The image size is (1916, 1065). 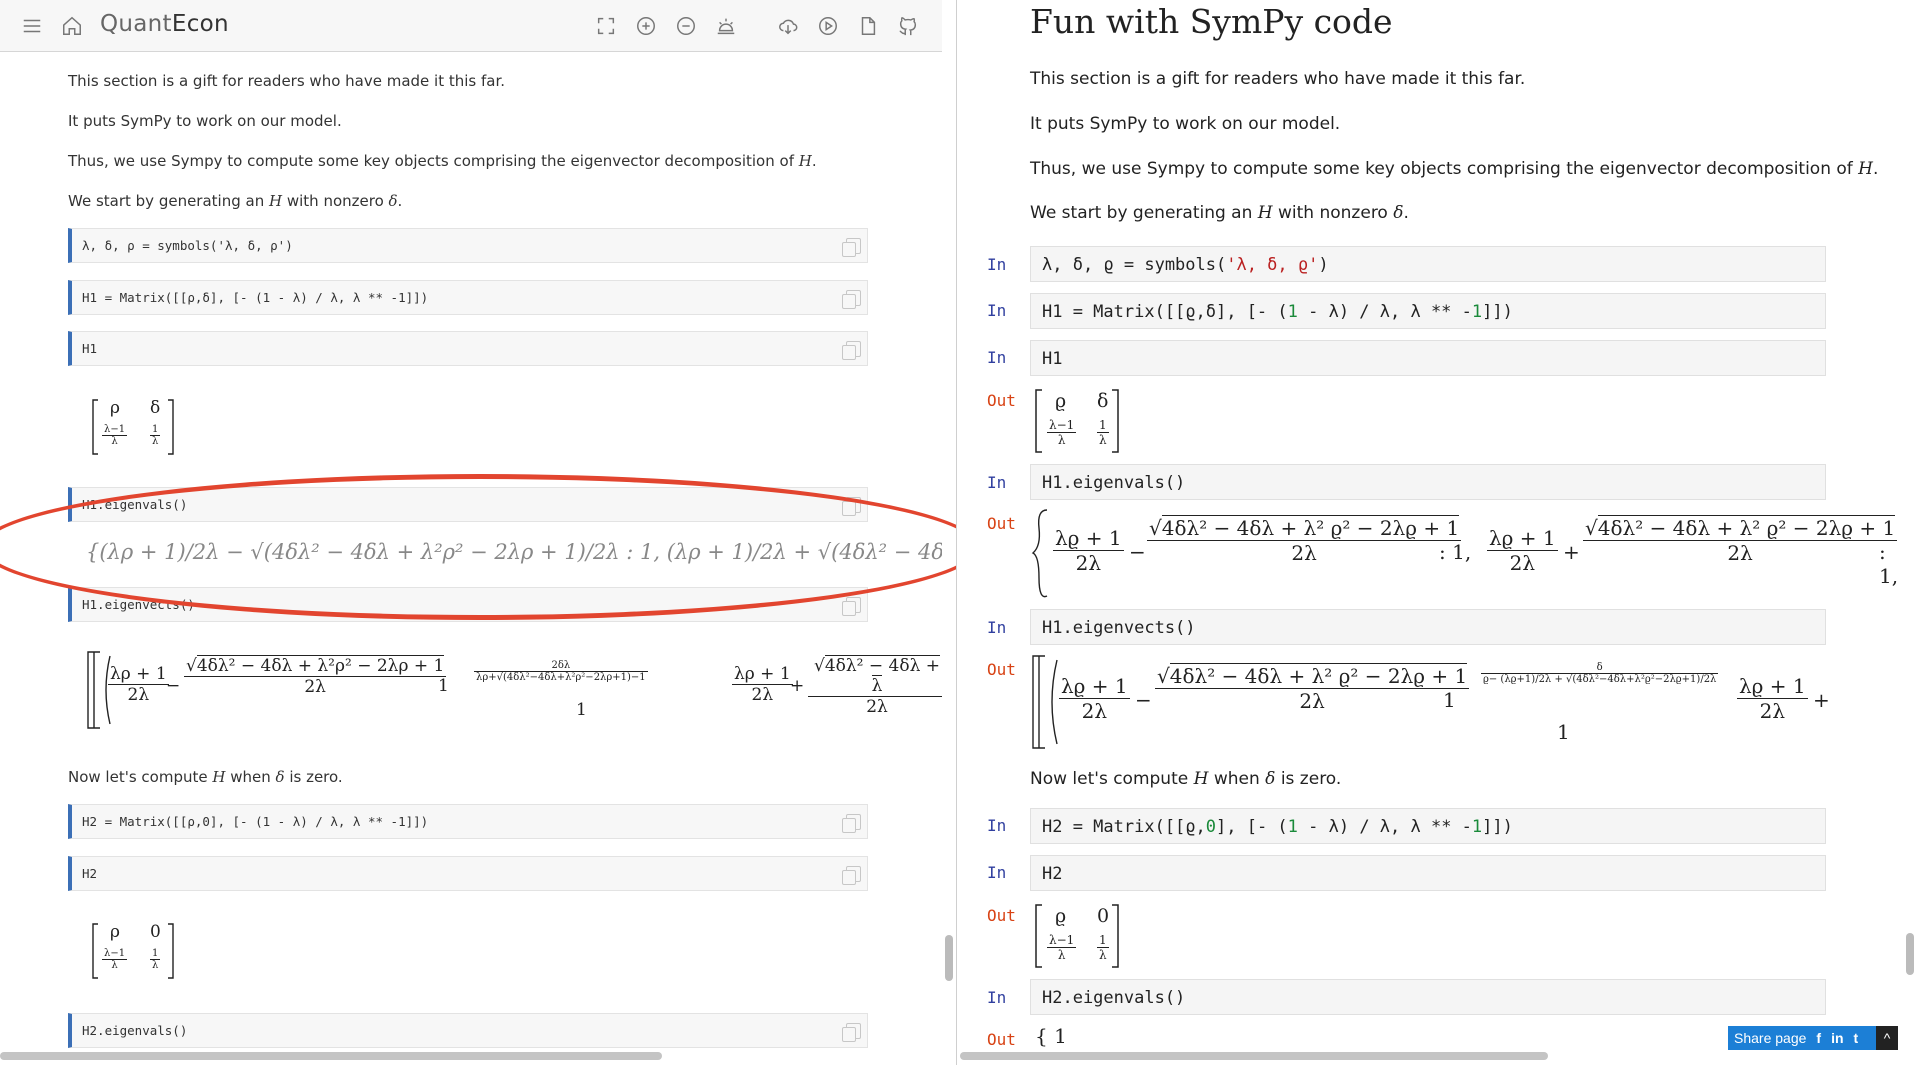 I want to click on h1-matrix-output: ρ δ λ−1 λ 1λ, so click(x=133, y=429).